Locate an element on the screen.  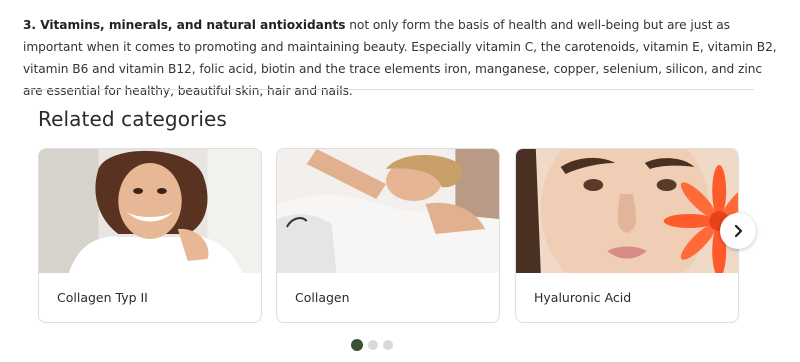
category-card-hyaluronic-acid: Hyaluronic Acid is located at coordinates (627, 235).